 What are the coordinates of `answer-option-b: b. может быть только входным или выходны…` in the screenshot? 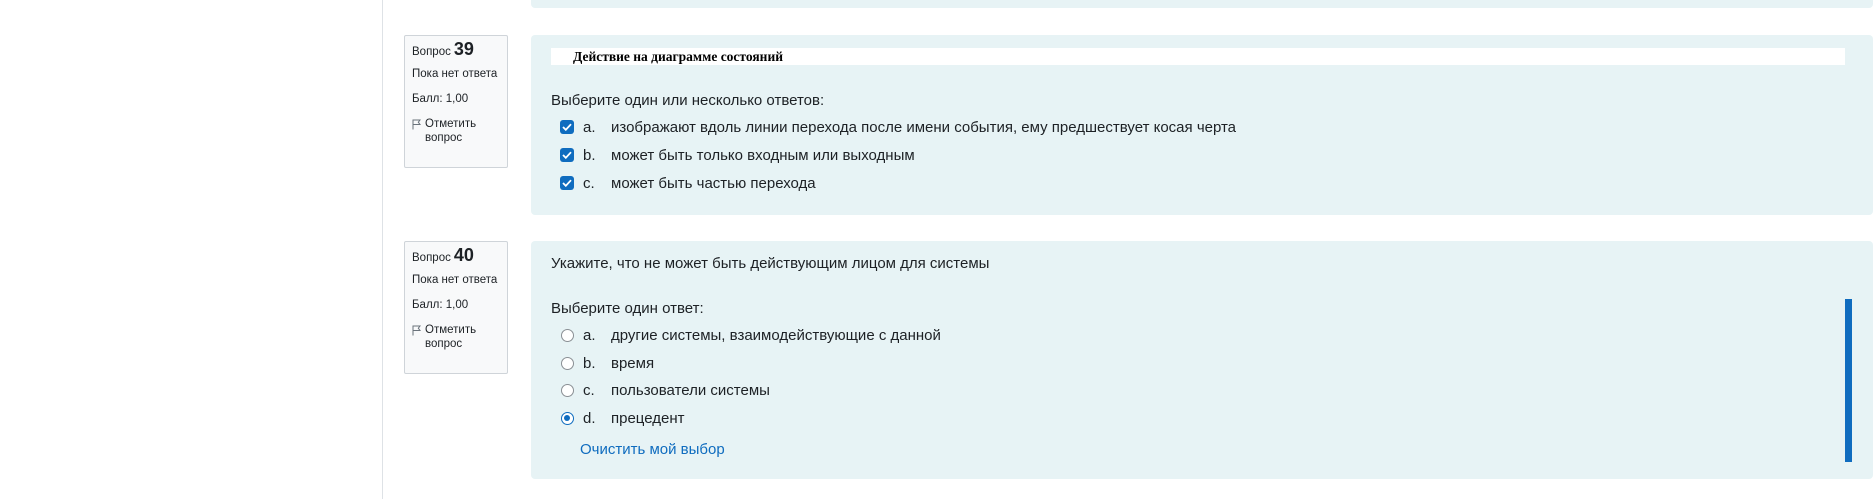 It's located at (737, 155).